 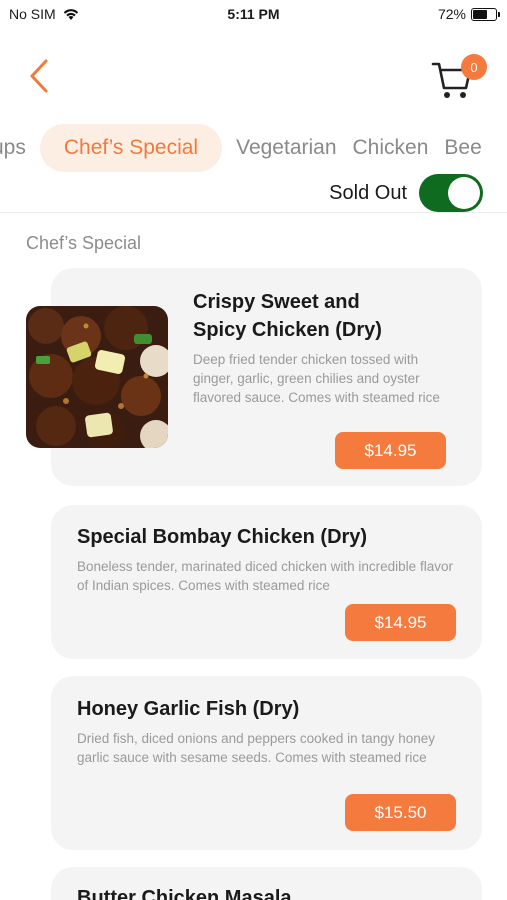 What do you see at coordinates (131, 148) in the screenshot?
I see `tab-chefs-special: Chef’s Special` at bounding box center [131, 148].